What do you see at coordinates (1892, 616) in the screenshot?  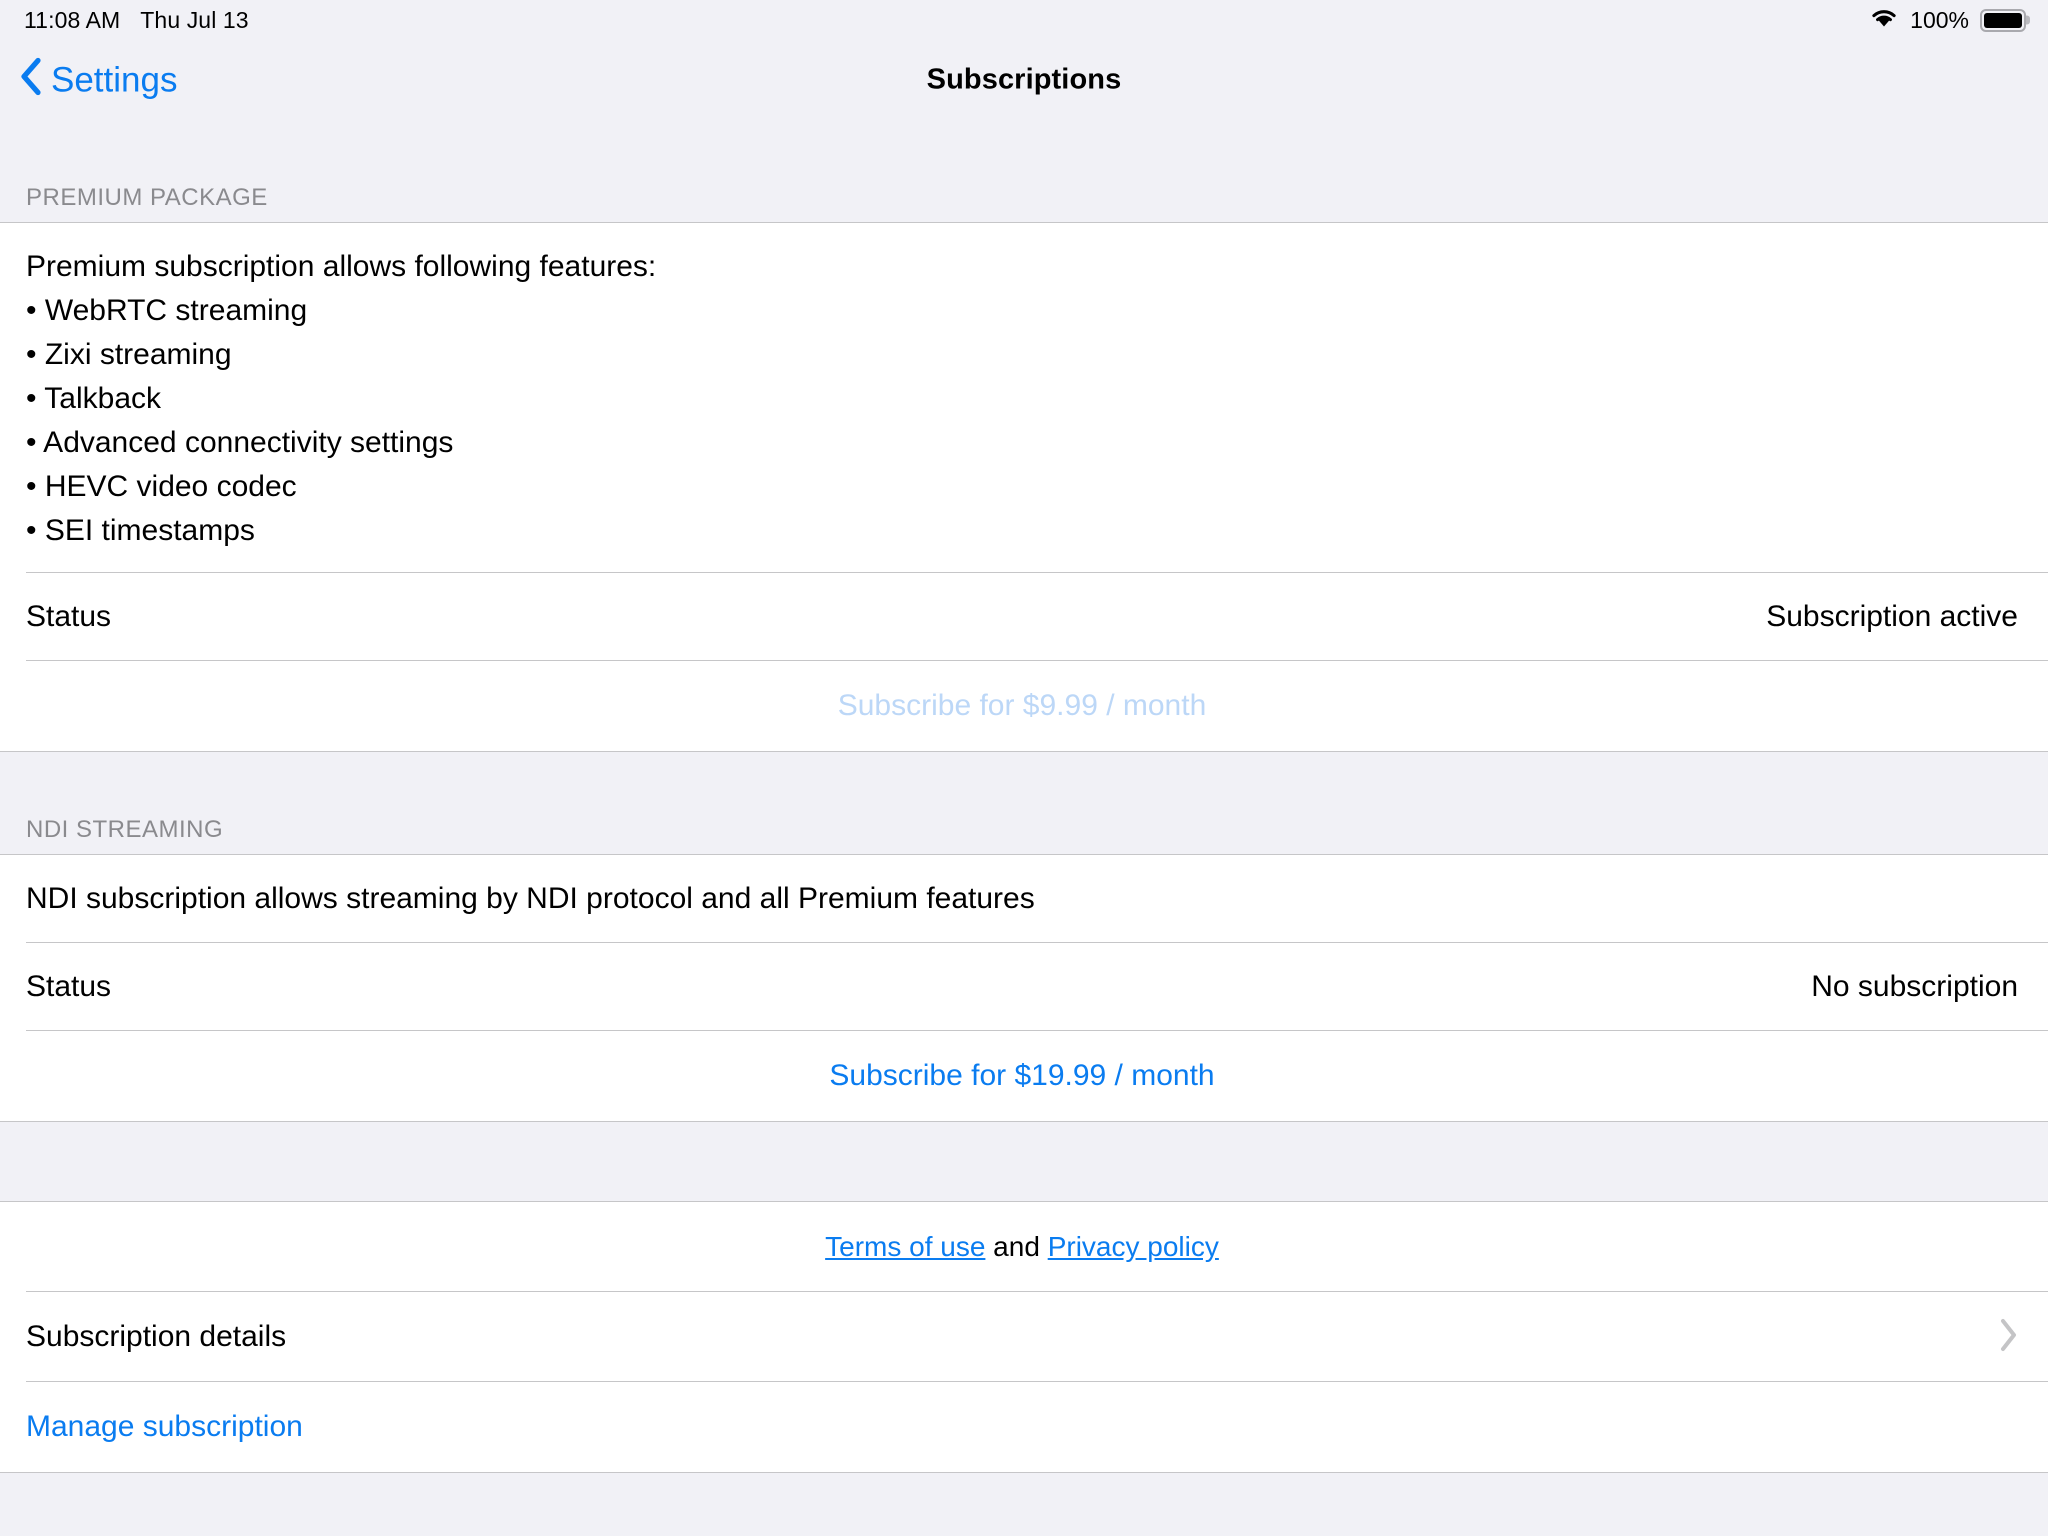 I see `premium-status-value: Subscription active` at bounding box center [1892, 616].